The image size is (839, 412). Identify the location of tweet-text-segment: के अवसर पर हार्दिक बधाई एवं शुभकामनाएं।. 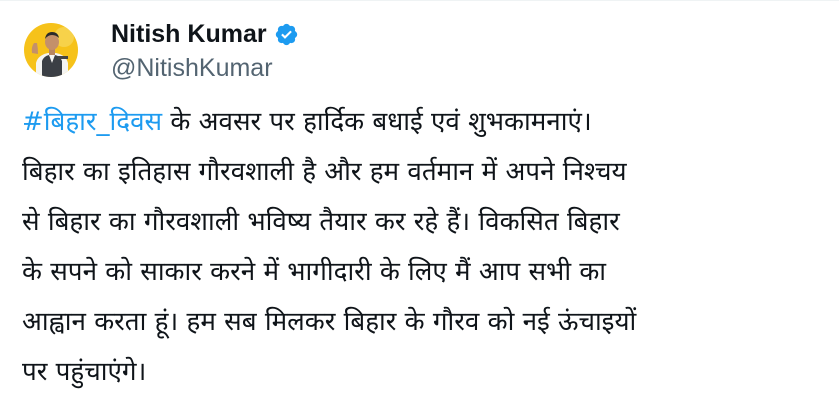
(377, 122).